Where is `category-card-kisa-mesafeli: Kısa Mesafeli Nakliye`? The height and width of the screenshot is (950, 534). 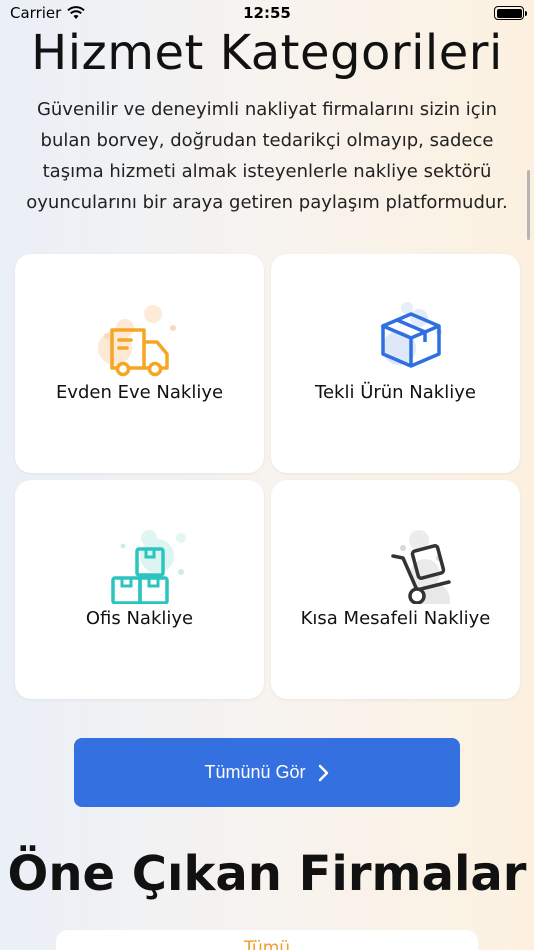 category-card-kisa-mesafeli: Kısa Mesafeli Nakliye is located at coordinates (395, 589).